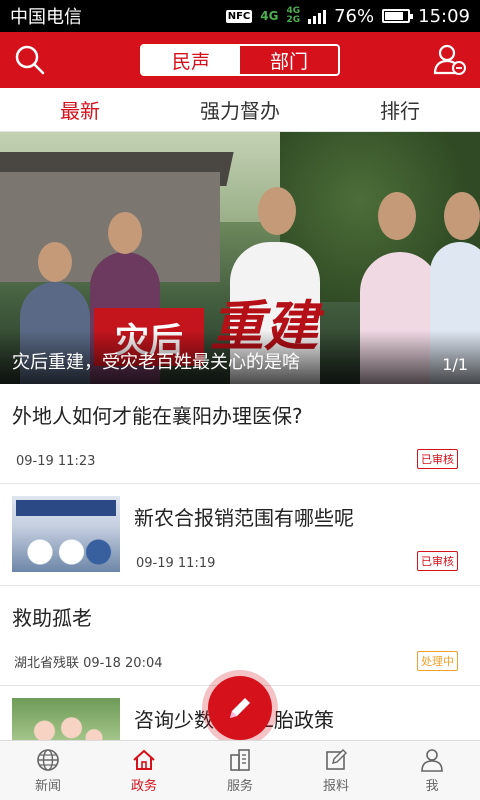  What do you see at coordinates (144, 759) in the screenshot?
I see `home-icon` at bounding box center [144, 759].